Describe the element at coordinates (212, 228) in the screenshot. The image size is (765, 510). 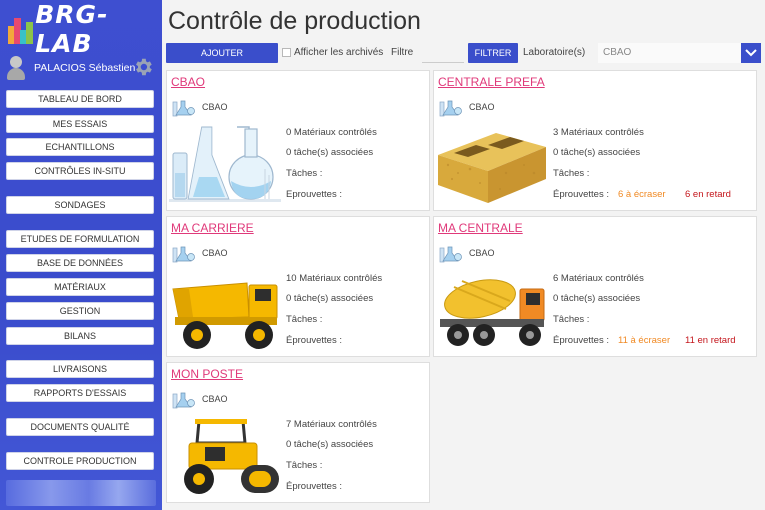
I see `site-card-title: MA CARRIERE` at that location.